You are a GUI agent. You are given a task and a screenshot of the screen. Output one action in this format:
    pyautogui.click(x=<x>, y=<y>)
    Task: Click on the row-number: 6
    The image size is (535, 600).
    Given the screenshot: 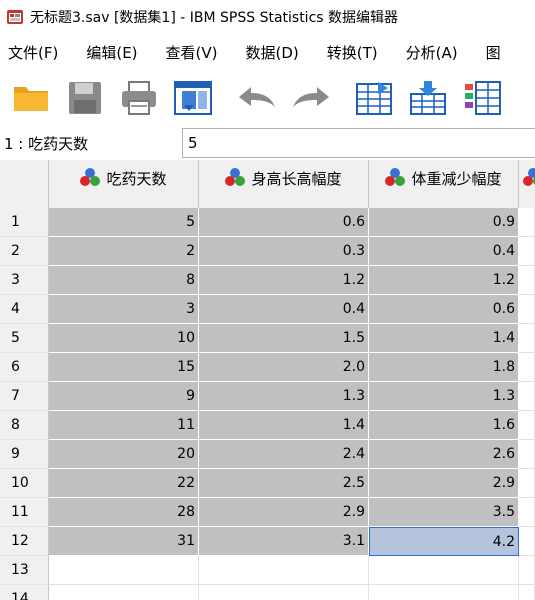 What is the action you would take?
    pyautogui.click(x=24, y=367)
    